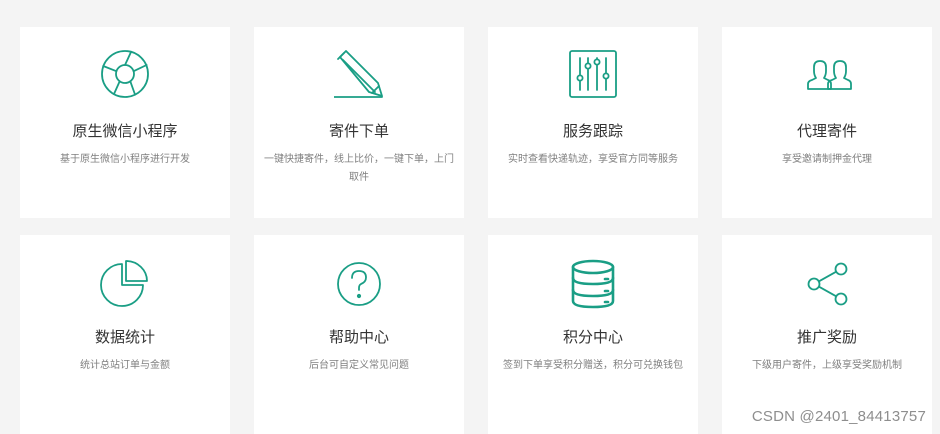 The image size is (940, 434). What do you see at coordinates (593, 159) in the screenshot?
I see `feature-description: 实时查看快递轨迹，享受官方同等服务` at bounding box center [593, 159].